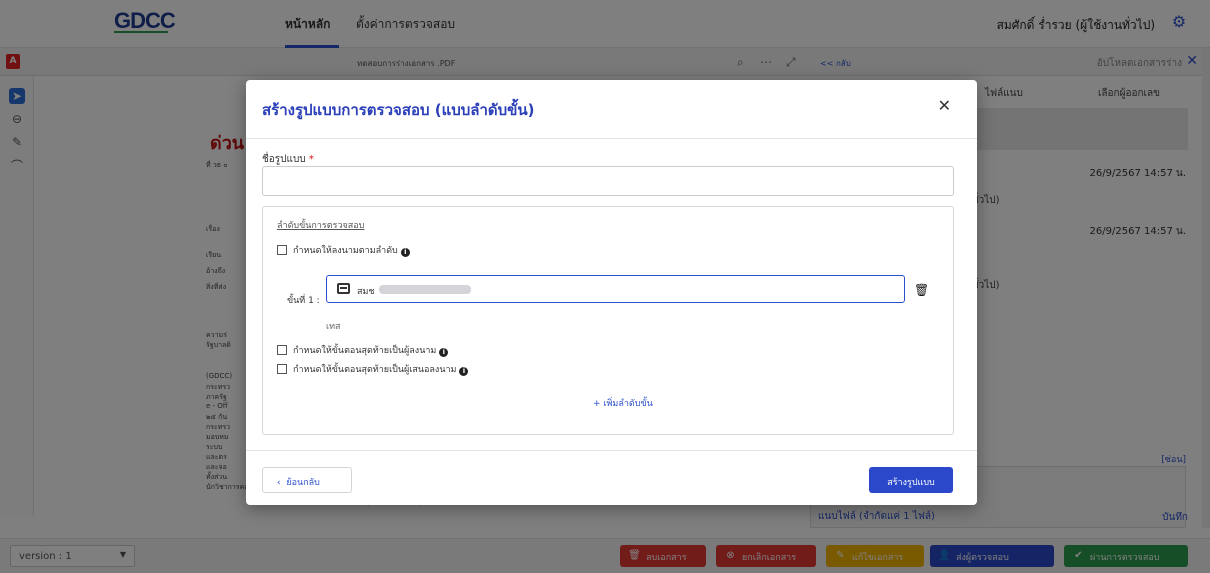 The image size is (1210, 573). What do you see at coordinates (303, 301) in the screenshot?
I see `step-1-label: ขั้นที่ 1 :` at bounding box center [303, 301].